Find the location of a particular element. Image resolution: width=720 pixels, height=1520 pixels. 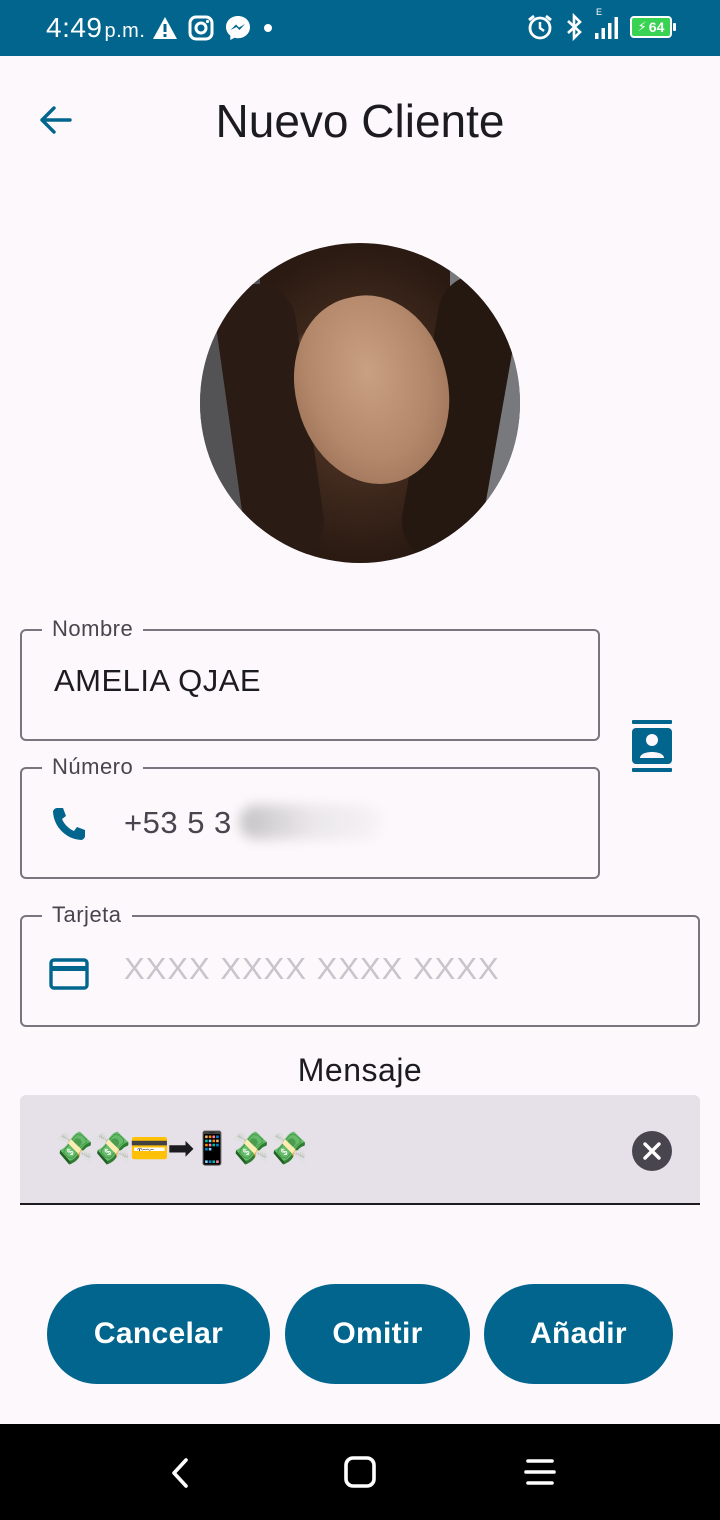

number-obscured is located at coordinates (311, 822).